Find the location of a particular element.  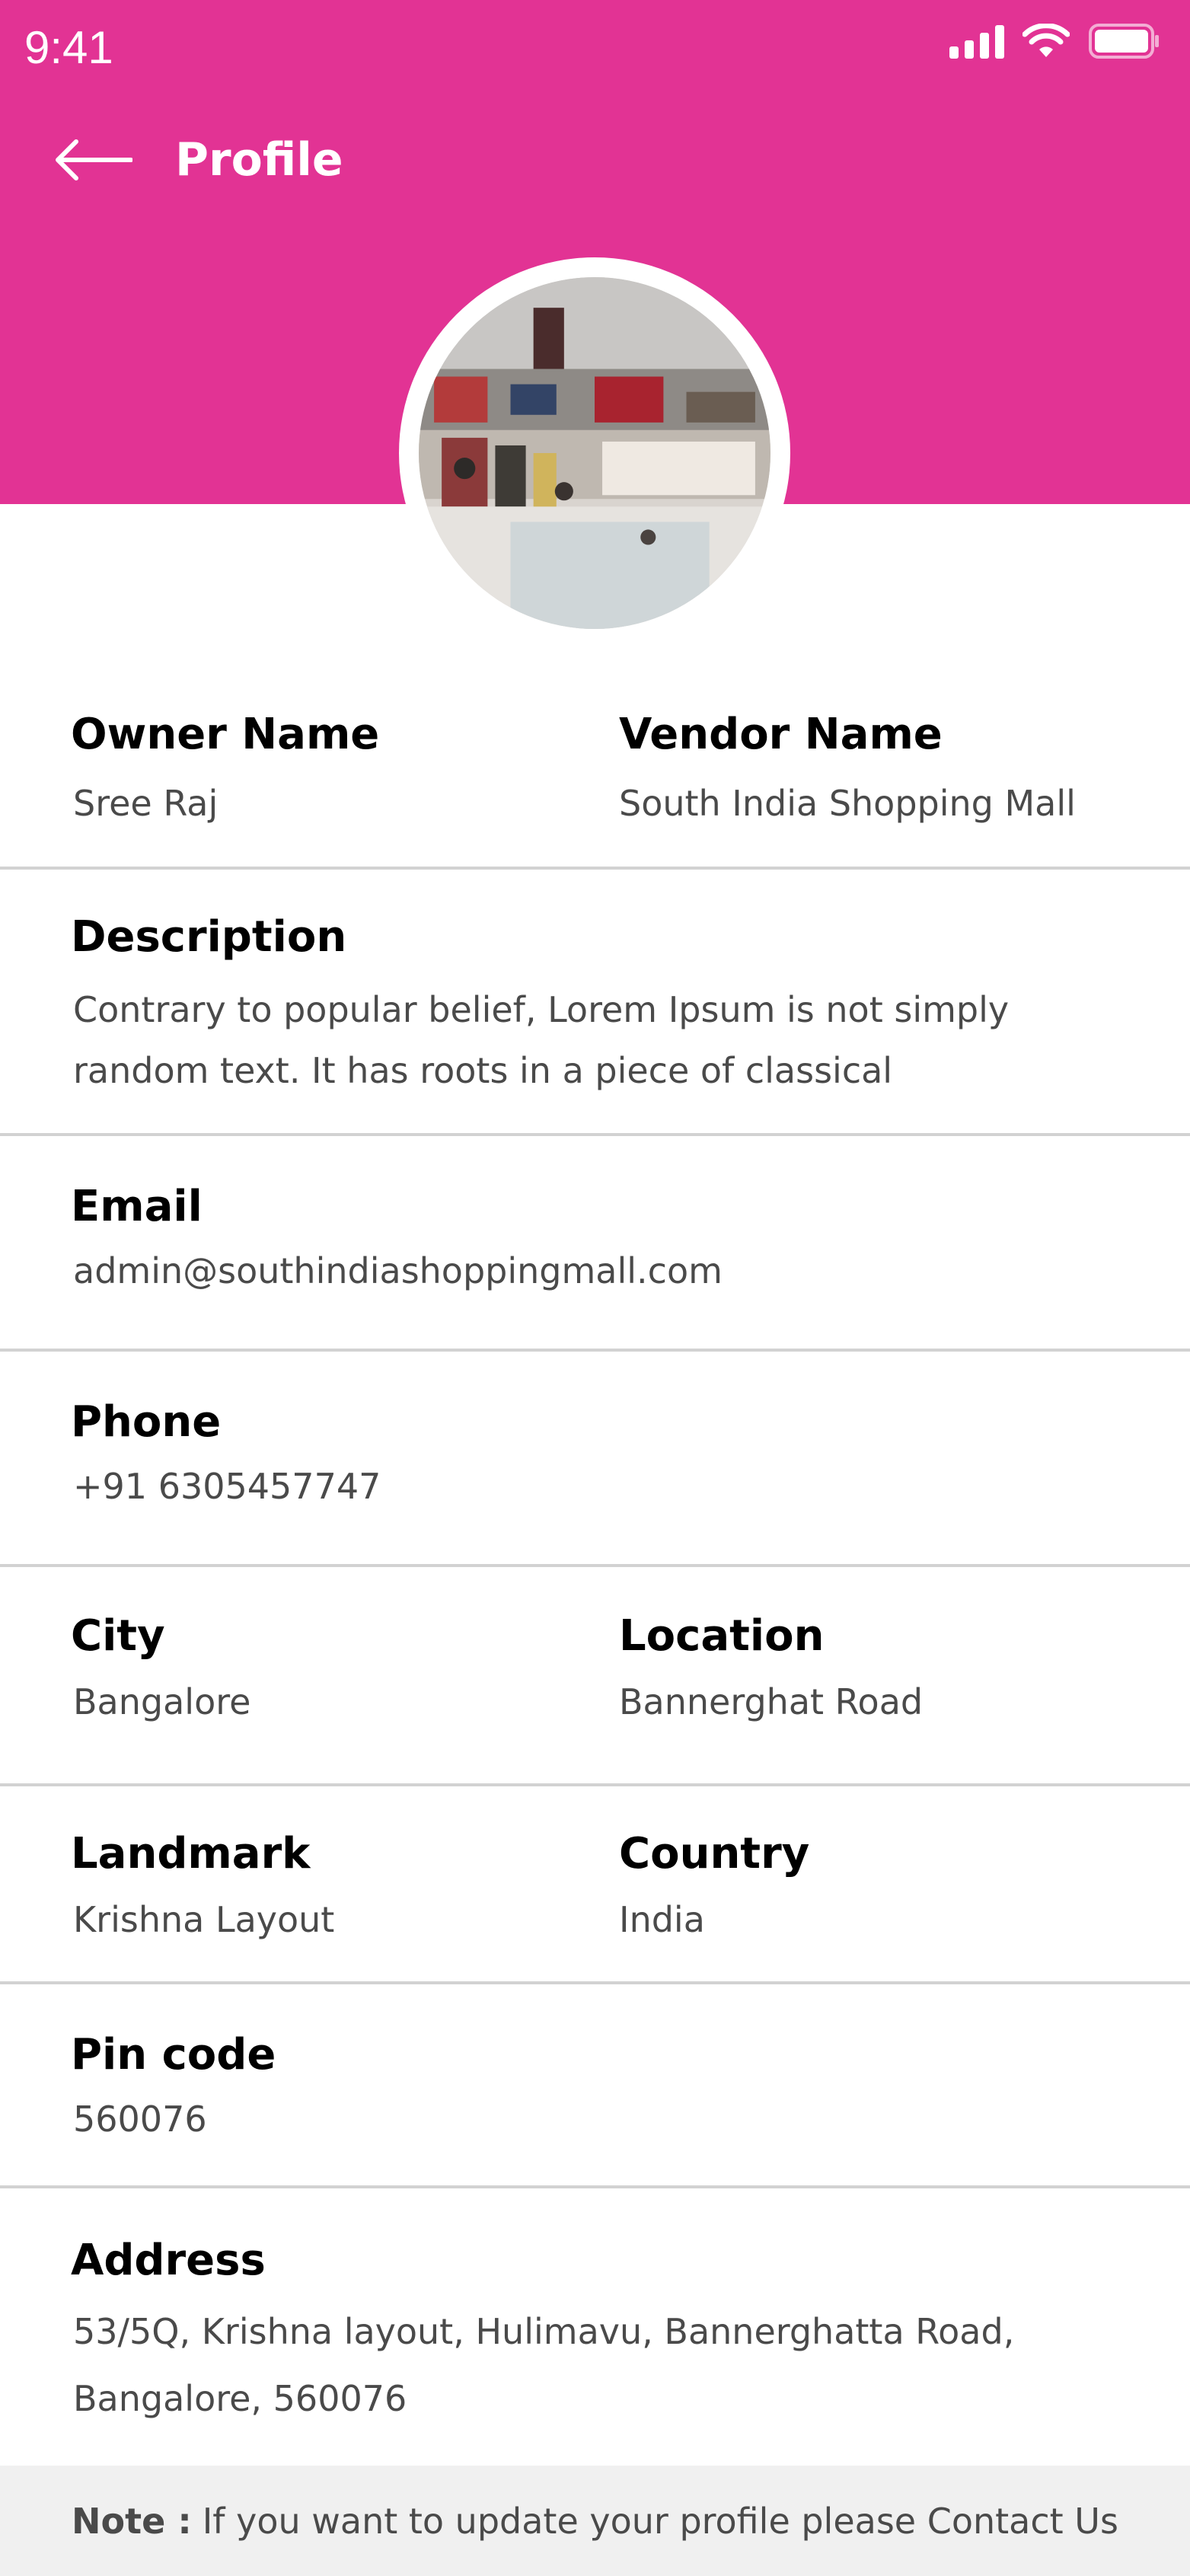

landmark-label: Landmark is located at coordinates (191, 1854).